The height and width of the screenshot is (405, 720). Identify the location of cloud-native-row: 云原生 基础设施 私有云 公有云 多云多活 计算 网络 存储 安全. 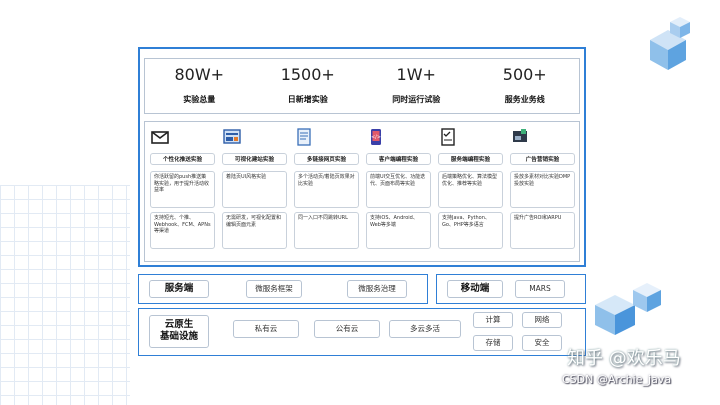
(362, 332).